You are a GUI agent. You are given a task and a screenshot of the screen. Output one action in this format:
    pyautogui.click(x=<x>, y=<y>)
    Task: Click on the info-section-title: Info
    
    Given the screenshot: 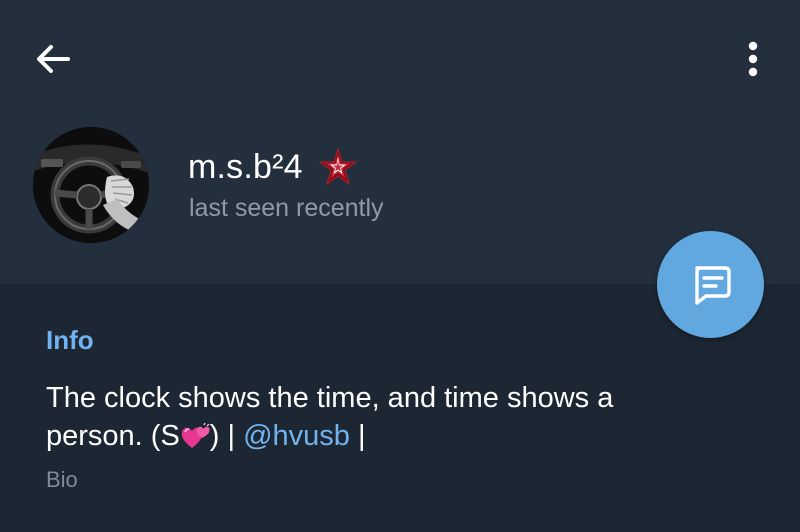 What is the action you would take?
    pyautogui.click(x=70, y=340)
    